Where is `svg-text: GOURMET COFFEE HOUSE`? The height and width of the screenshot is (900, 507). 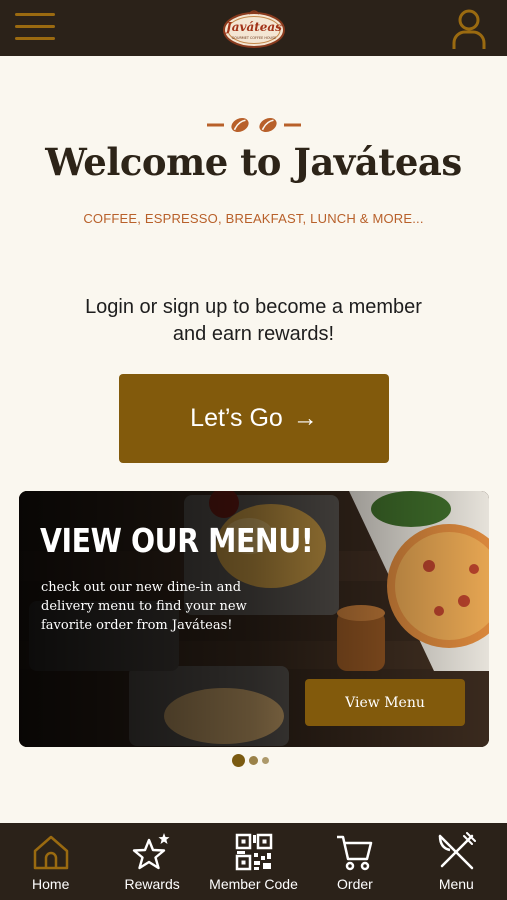
svg-text: GOURMET COFFEE HOUSE is located at coordinates (254, 38).